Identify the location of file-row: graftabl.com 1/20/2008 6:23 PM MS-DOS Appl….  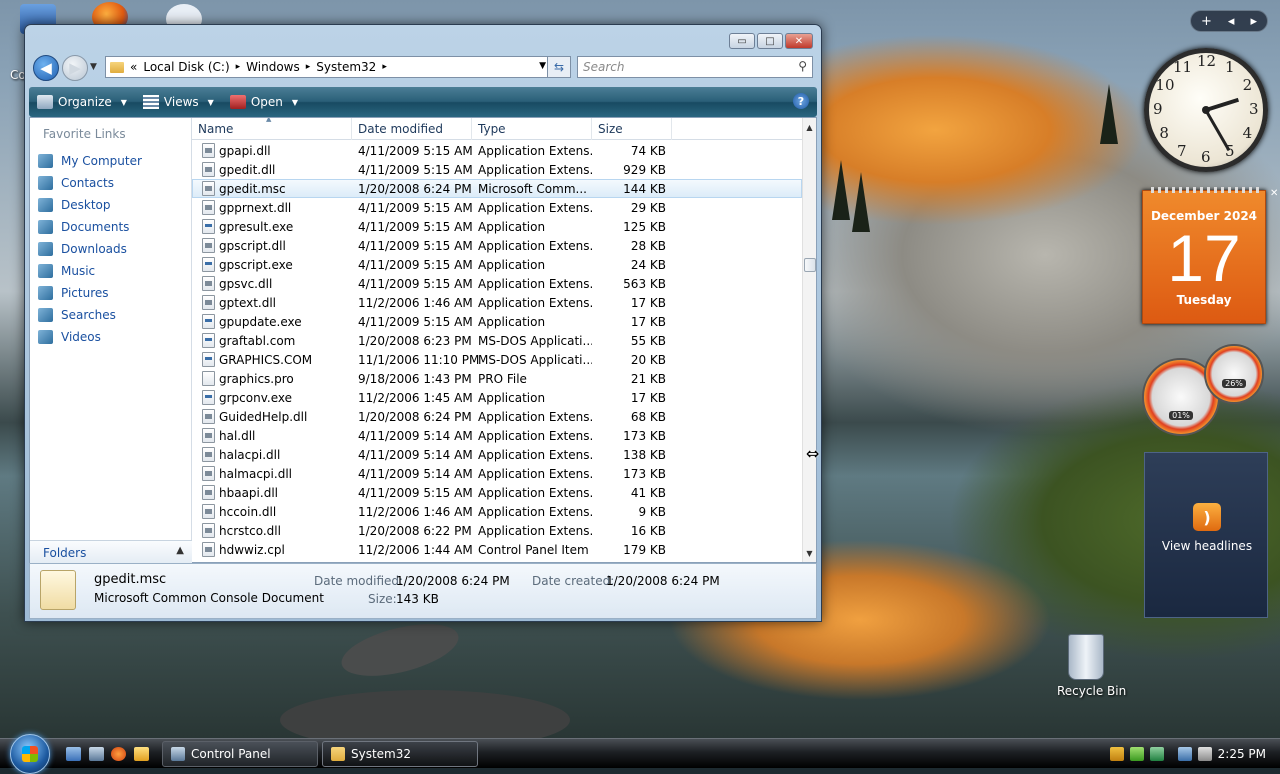
(497, 340).